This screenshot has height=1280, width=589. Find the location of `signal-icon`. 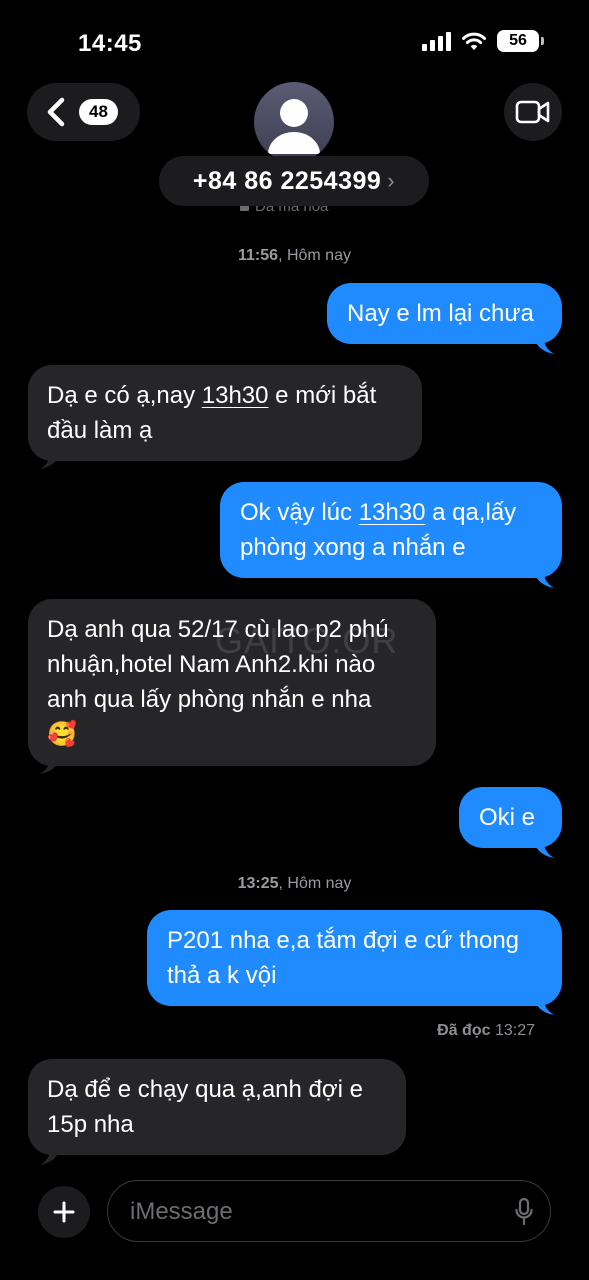

signal-icon is located at coordinates (436, 41).